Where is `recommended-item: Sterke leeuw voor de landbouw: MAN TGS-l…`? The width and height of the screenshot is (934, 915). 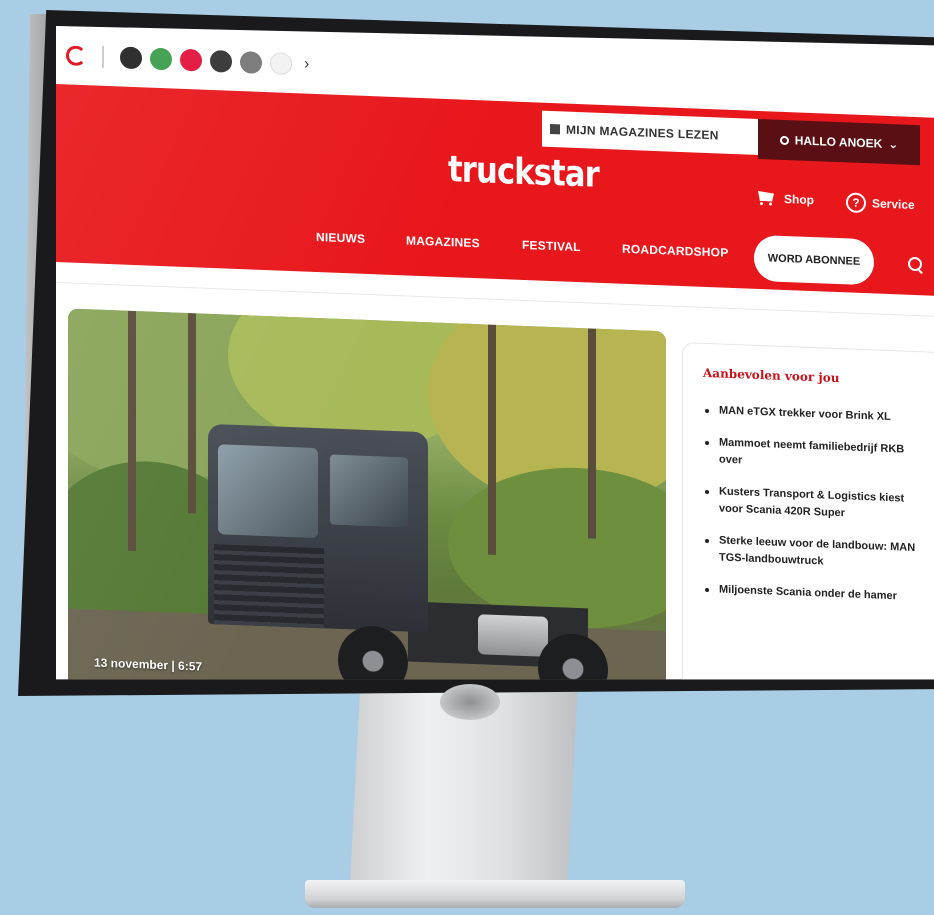 recommended-item: Sterke leeuw voor de landbouw: MAN TGS-l… is located at coordinates (814, 553).